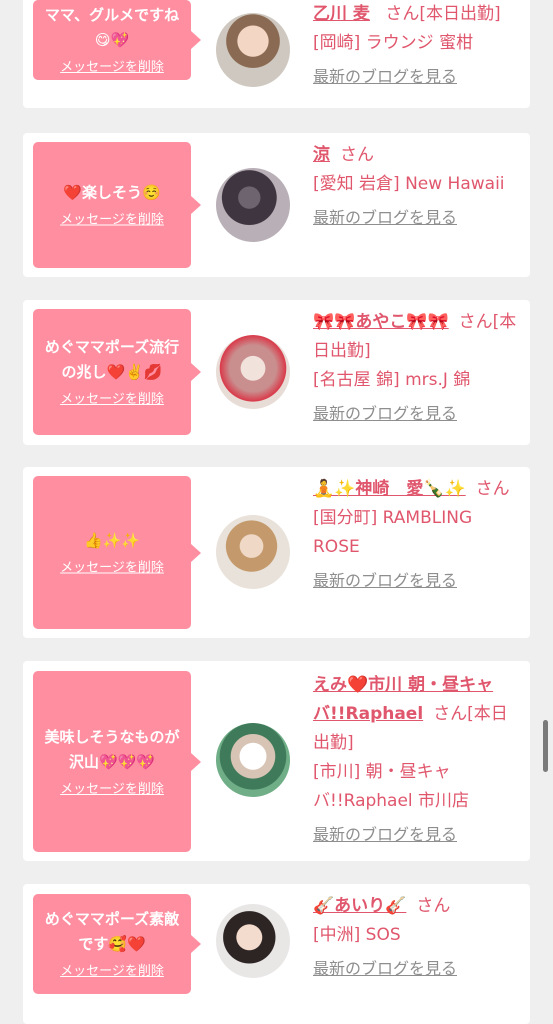 This screenshot has height=1024, width=553. Describe the element at coordinates (409, 184) in the screenshot. I see `location-text: [愛知 岩倉] New Hawaii` at that location.